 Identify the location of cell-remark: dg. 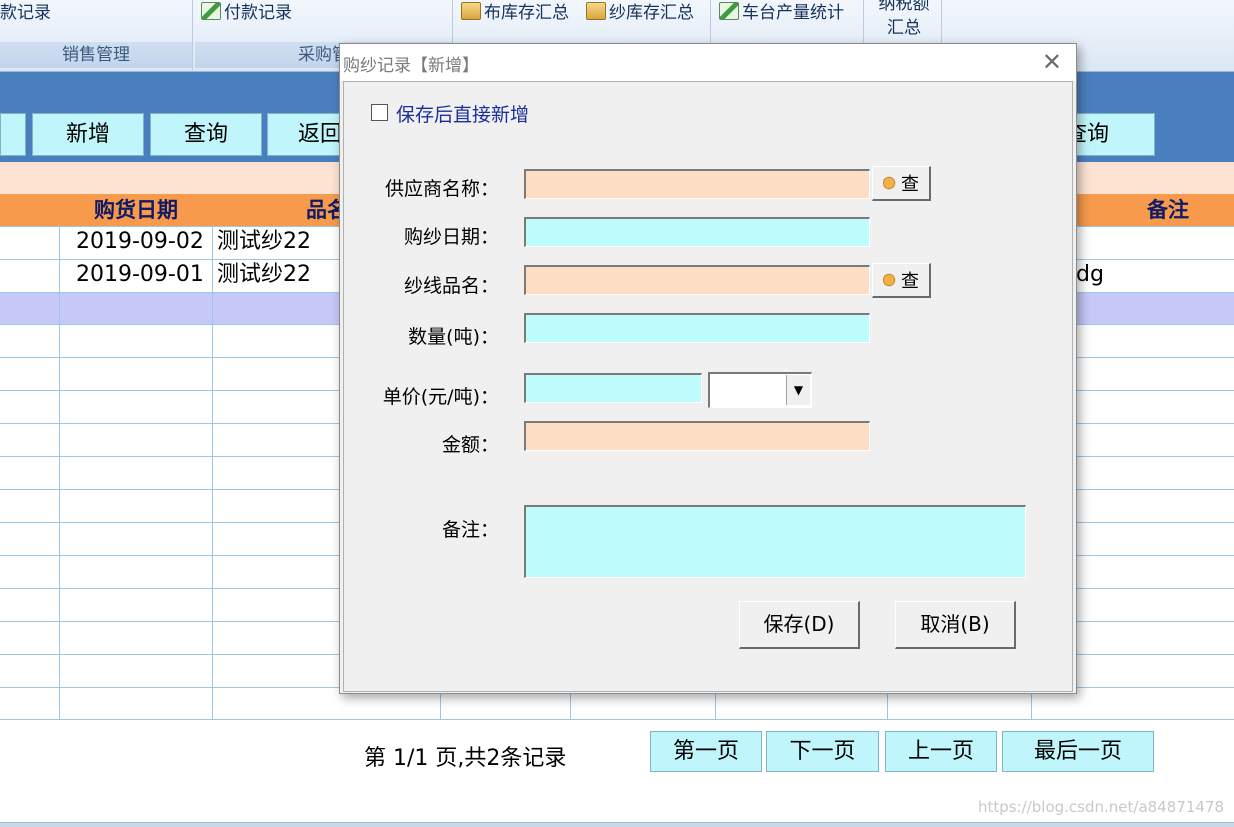
(1090, 274).